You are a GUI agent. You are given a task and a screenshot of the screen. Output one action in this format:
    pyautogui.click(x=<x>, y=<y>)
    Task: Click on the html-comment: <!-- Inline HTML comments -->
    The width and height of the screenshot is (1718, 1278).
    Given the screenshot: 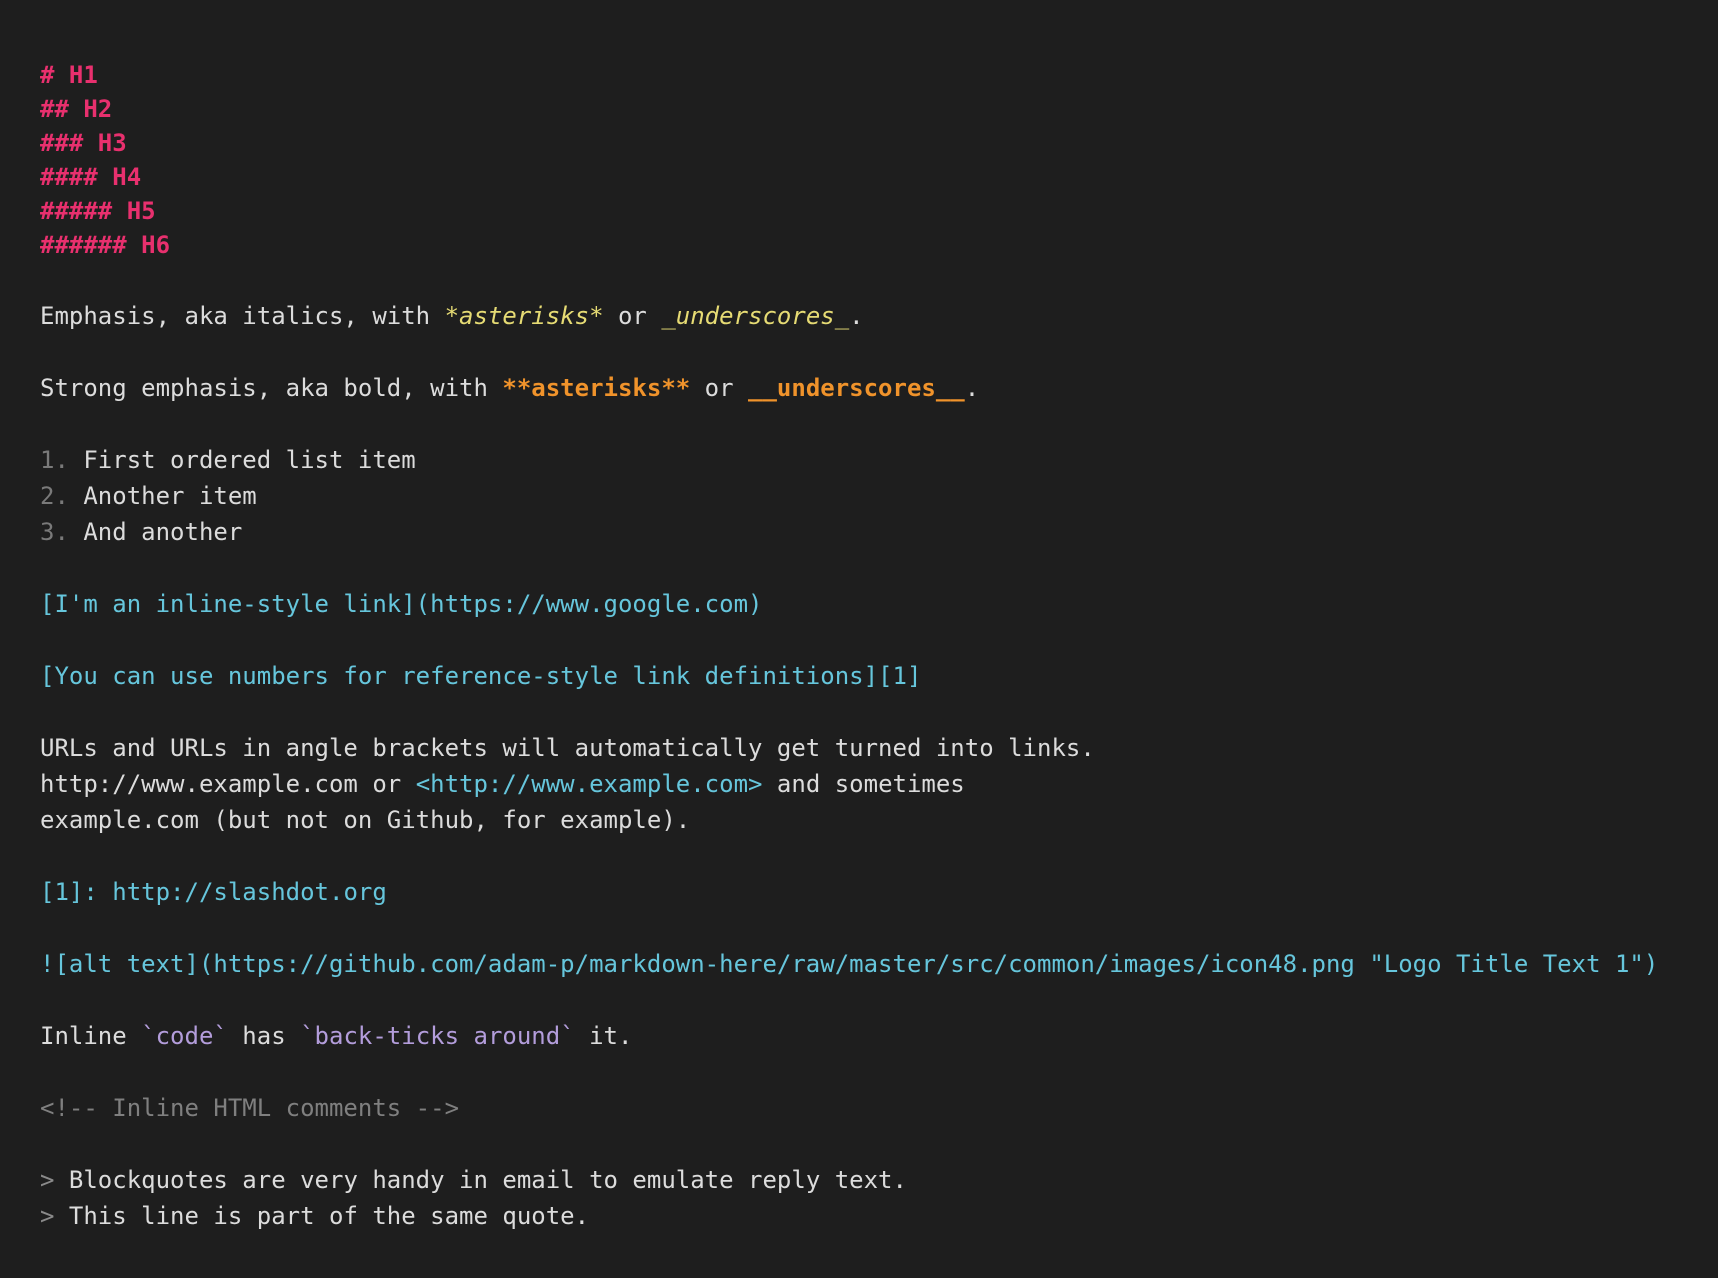 What is the action you would take?
    pyautogui.click(x=250, y=1108)
    